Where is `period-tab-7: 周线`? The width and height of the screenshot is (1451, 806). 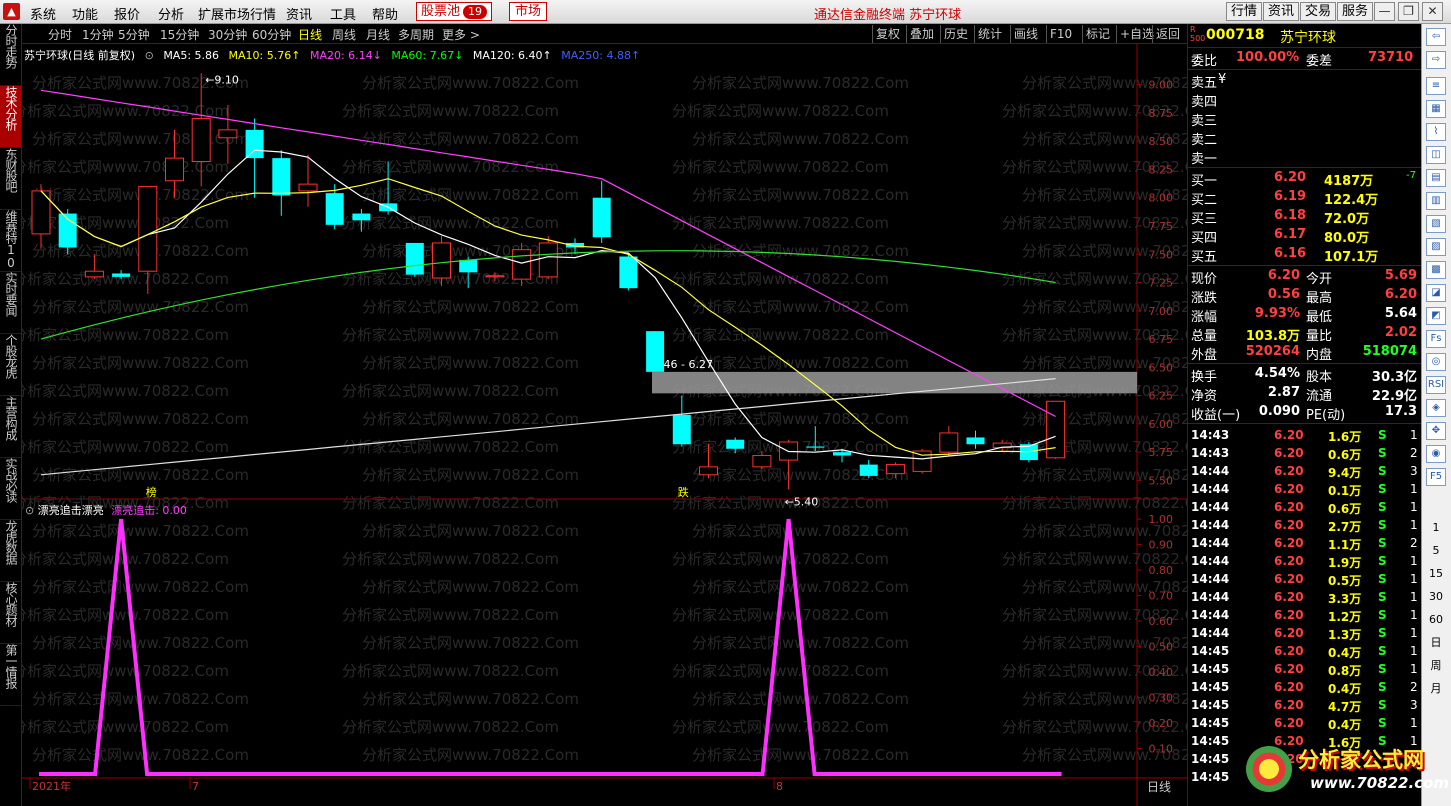 period-tab-7: 周线 is located at coordinates (344, 34).